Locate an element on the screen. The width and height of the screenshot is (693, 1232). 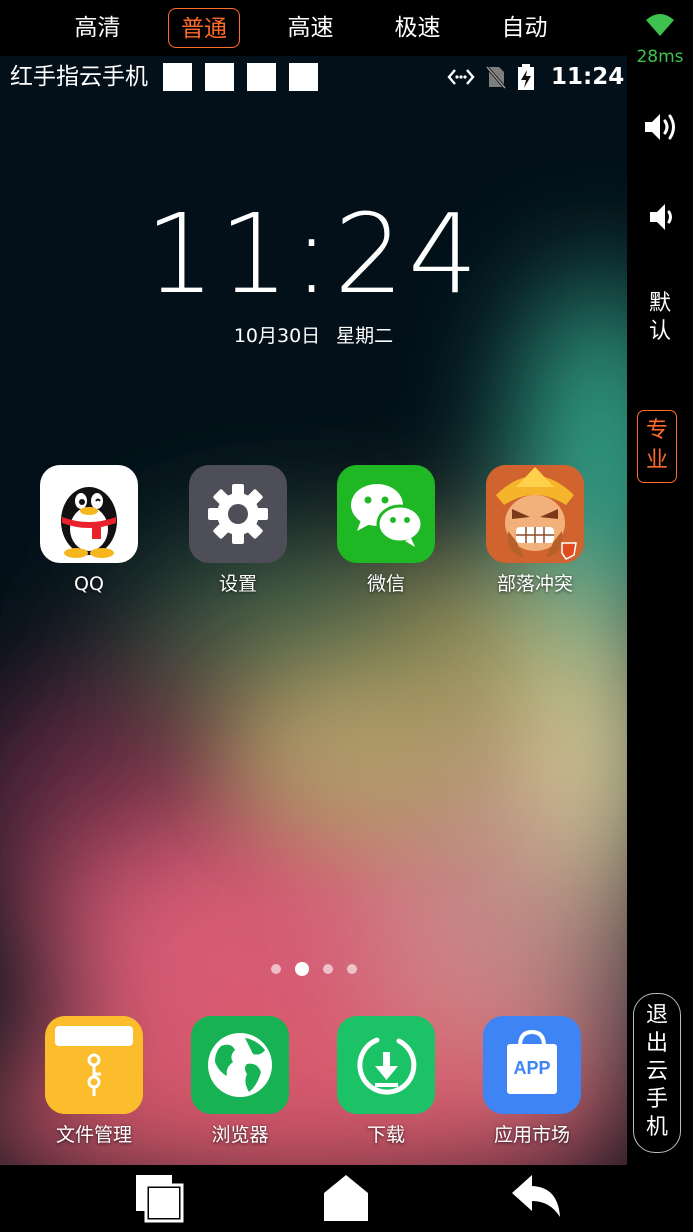
exit-cloud-phone-button: 退 出 云 手 机 is located at coordinates (657, 1073).